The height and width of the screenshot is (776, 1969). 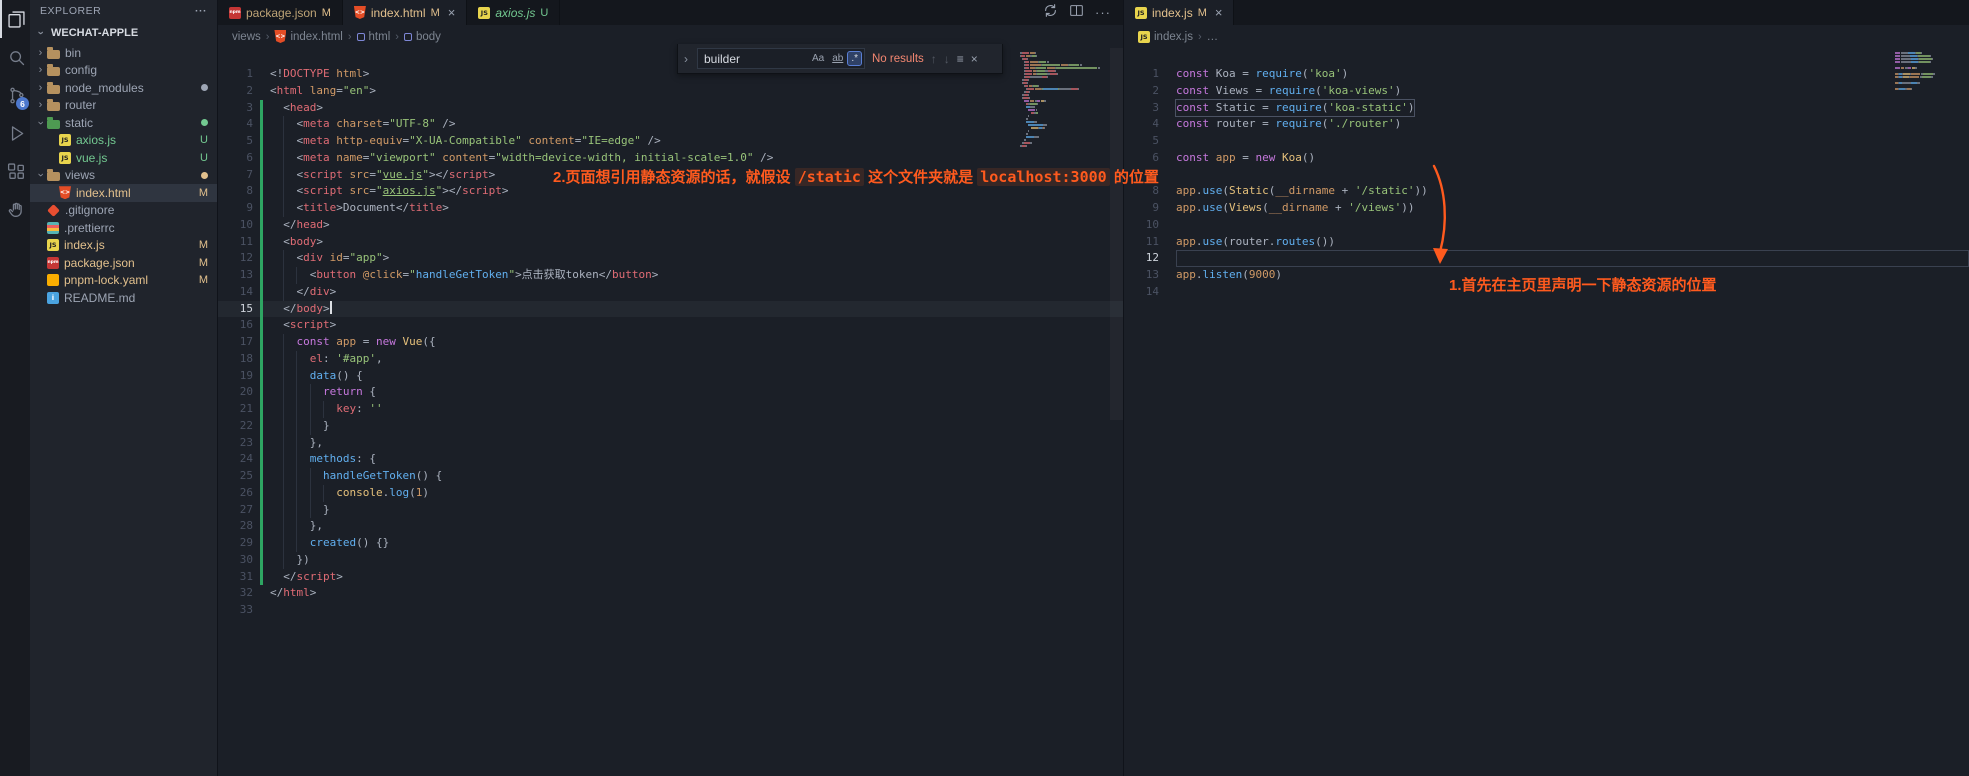 I want to click on code-line: 17 const app = new Vue({, so click(x=670, y=342).